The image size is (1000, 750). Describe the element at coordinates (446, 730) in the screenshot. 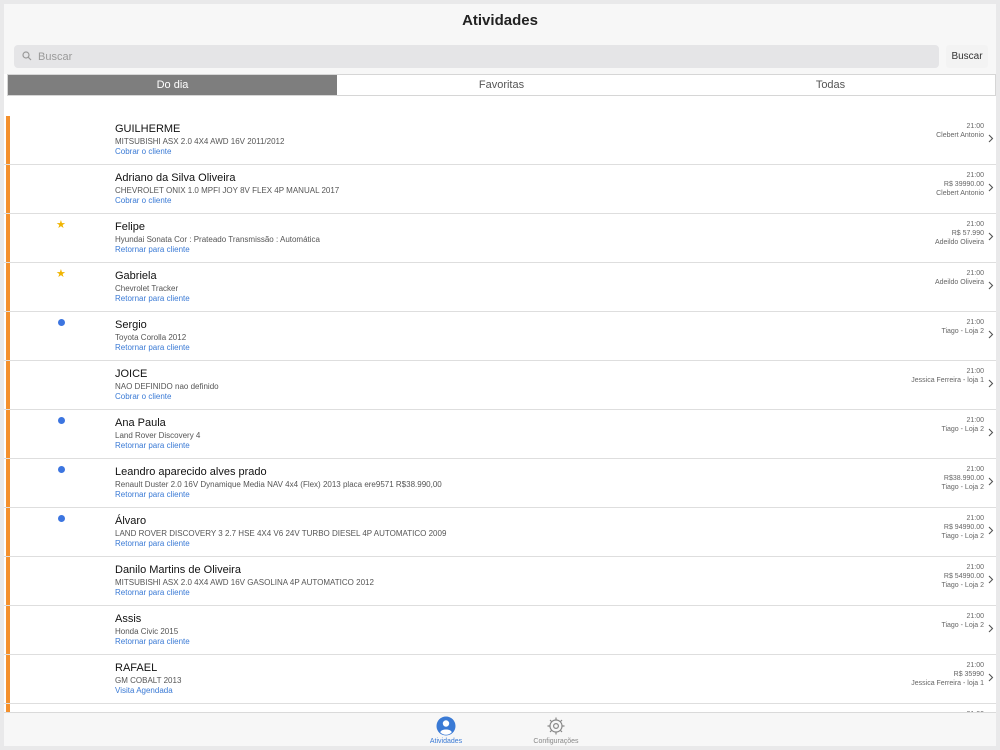

I see `tab-atividades: Atividades` at that location.